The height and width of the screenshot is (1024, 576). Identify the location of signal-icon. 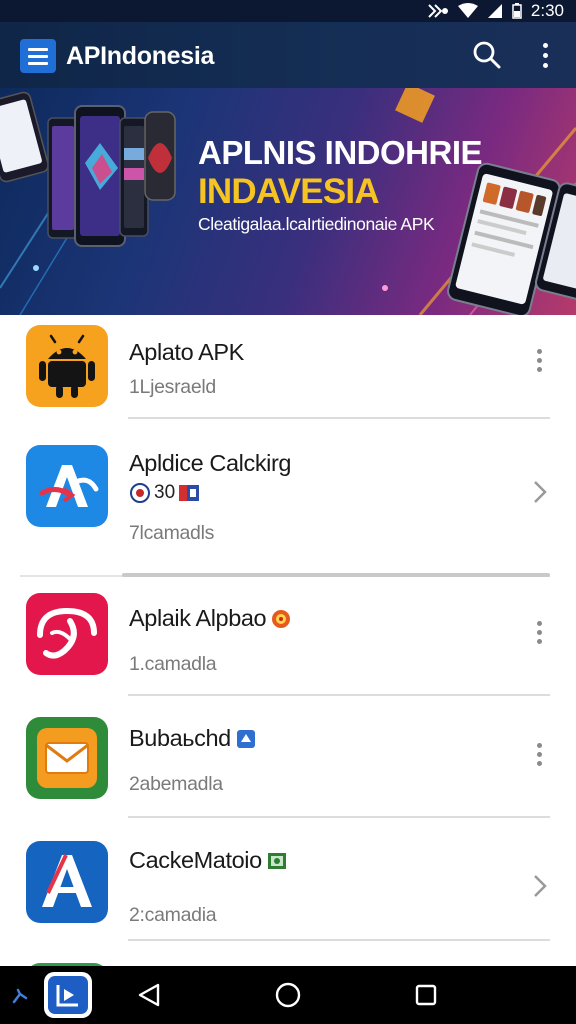
(494, 11).